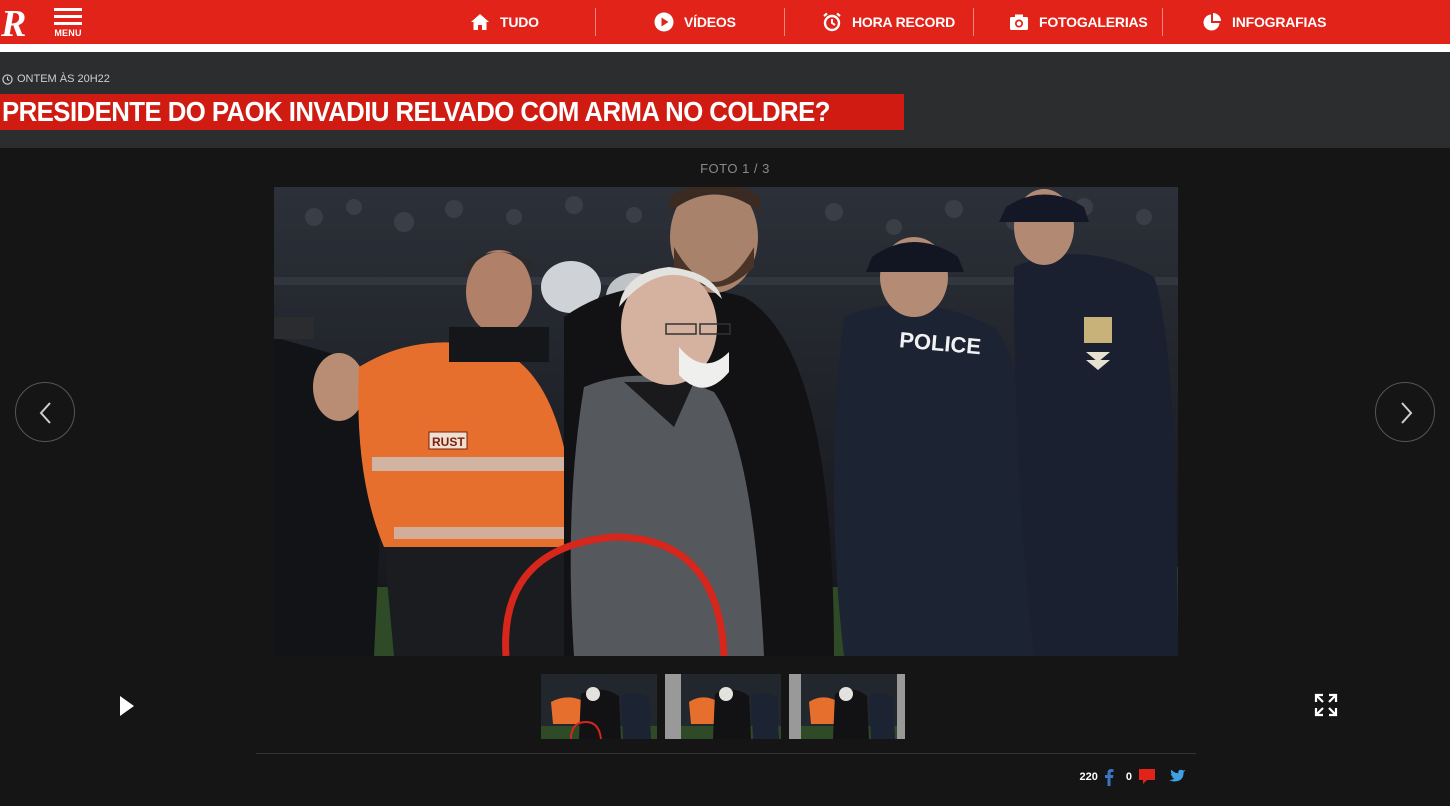 The image size is (1450, 806). Describe the element at coordinates (13, 22) in the screenshot. I see `logo-letter: R` at that location.